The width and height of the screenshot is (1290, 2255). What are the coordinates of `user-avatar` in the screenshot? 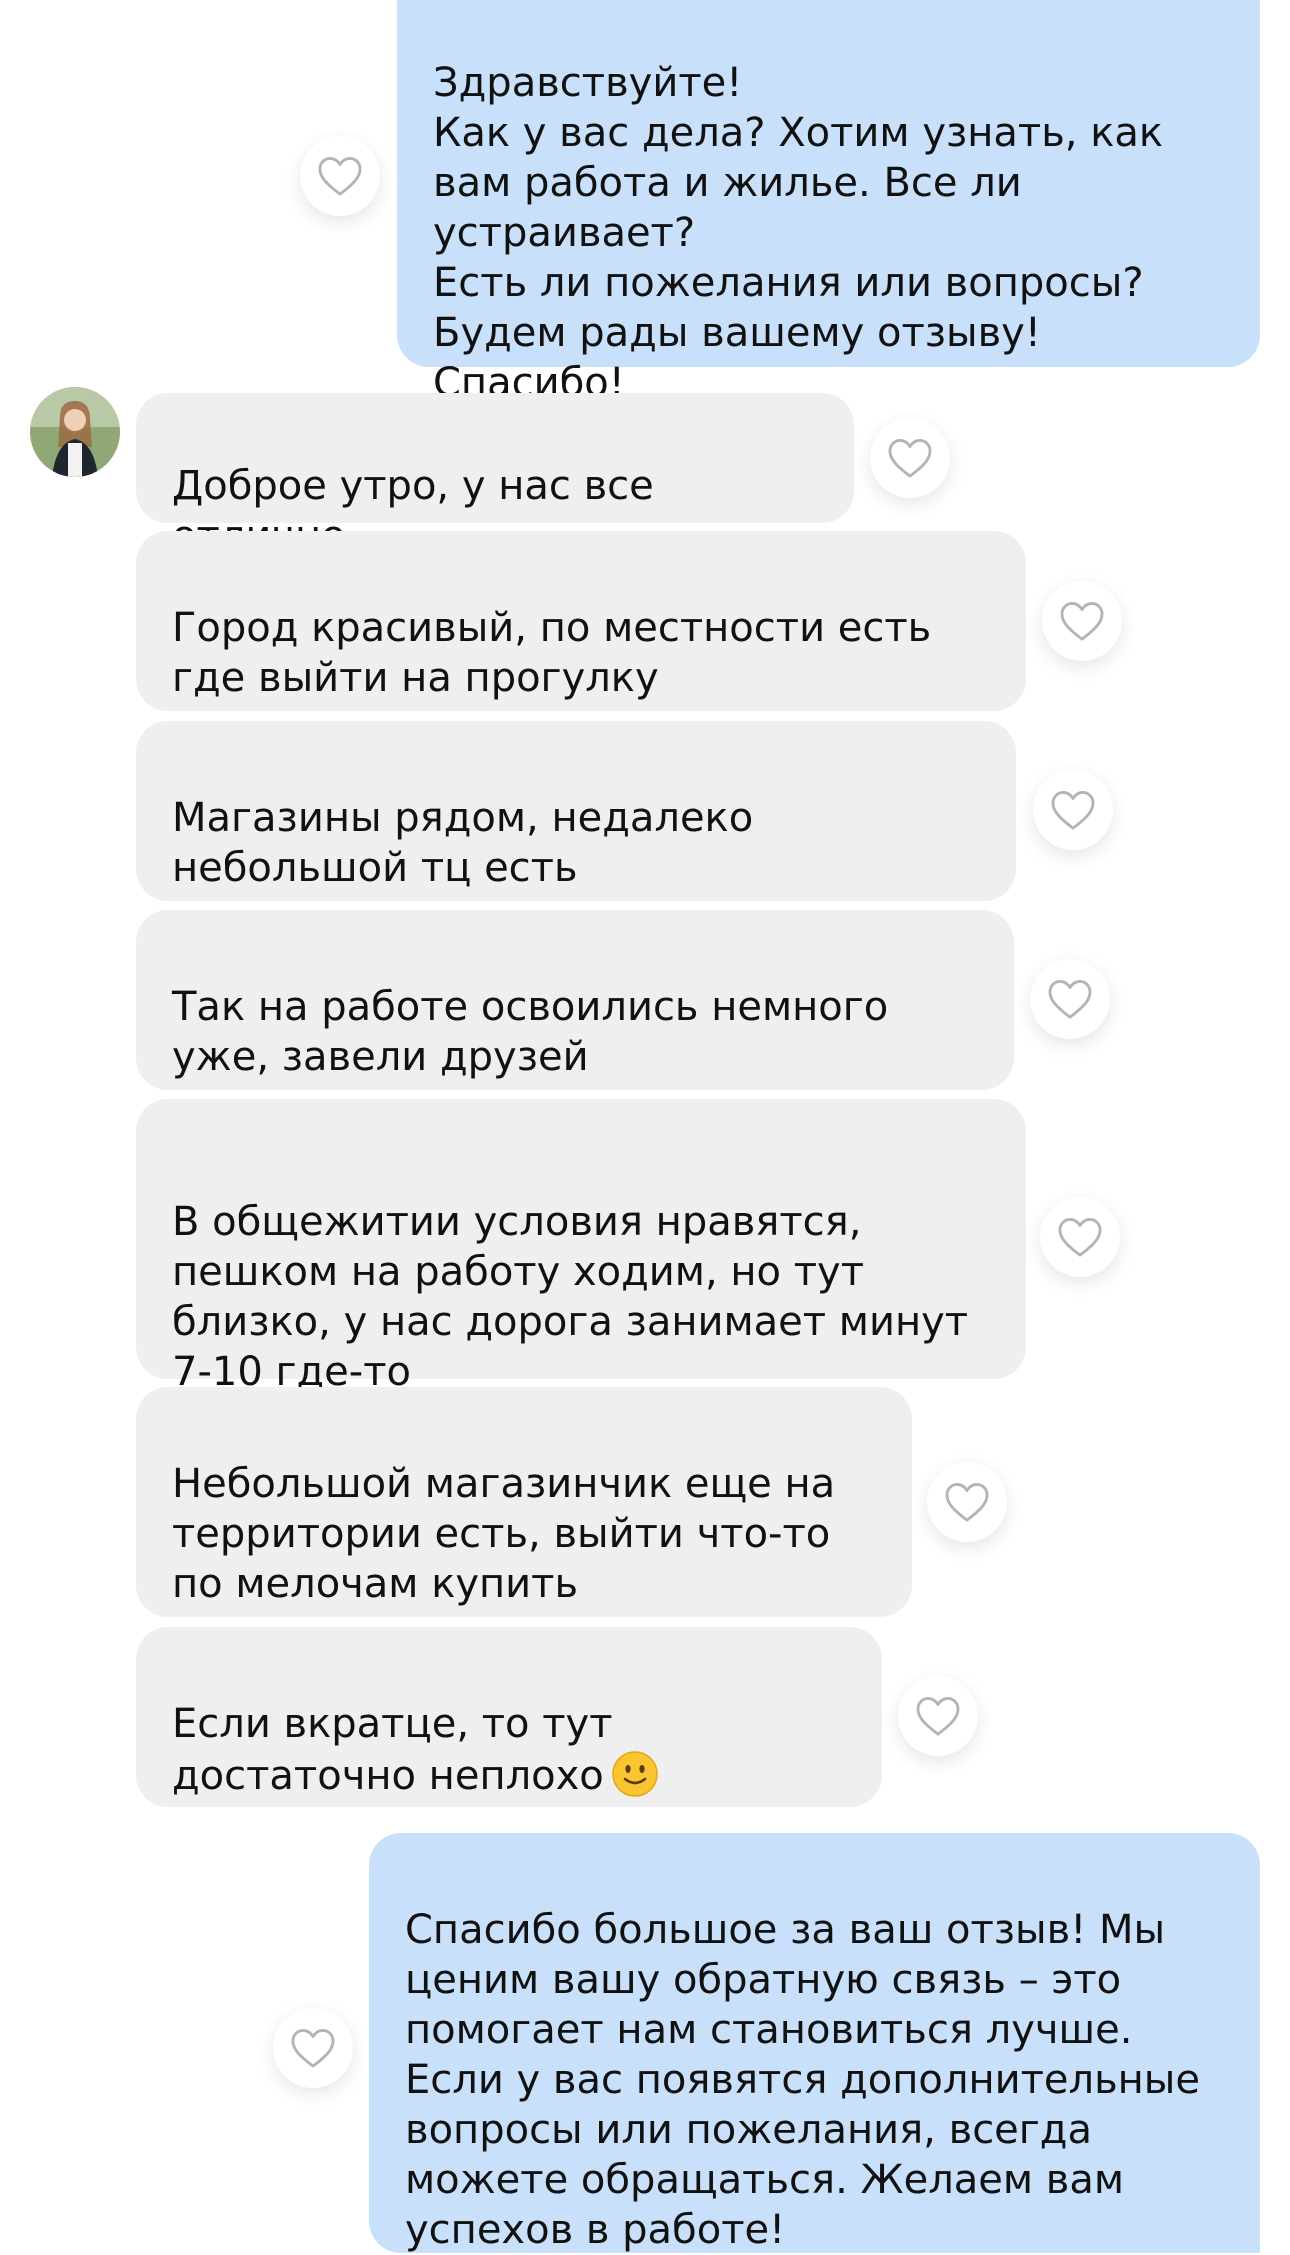 It's located at (75, 432).